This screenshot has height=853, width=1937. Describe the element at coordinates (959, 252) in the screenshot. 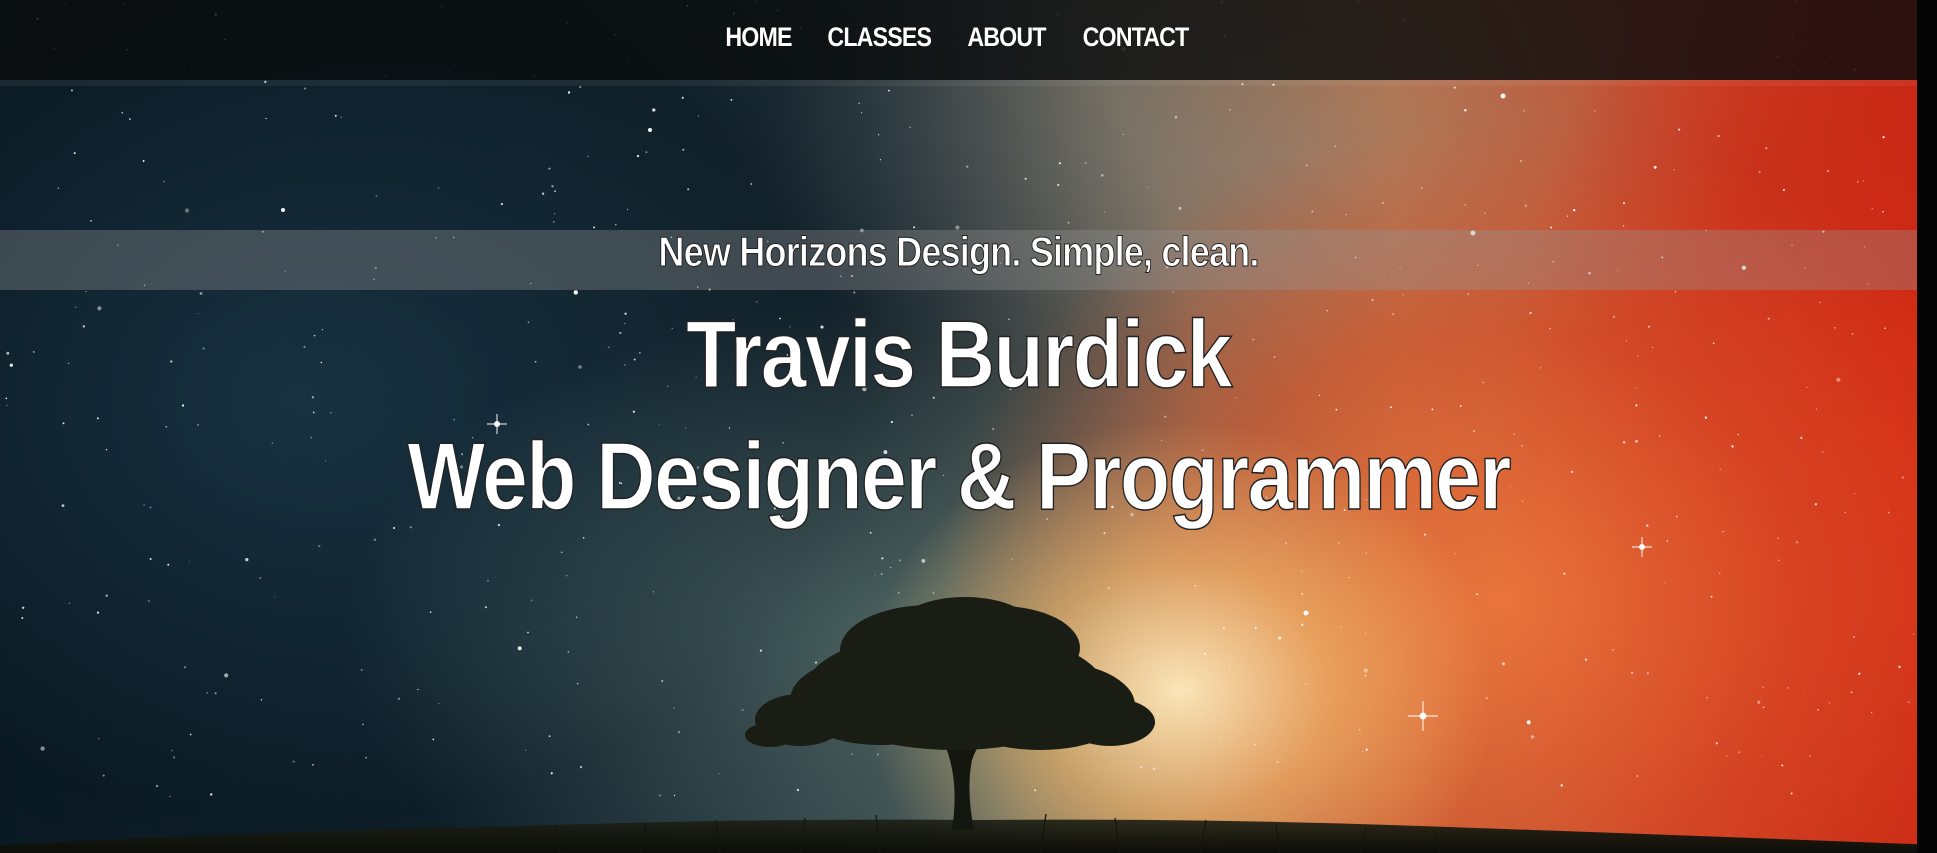

I see `hero-tagline: New Horizons Design. Simple, clean.` at that location.